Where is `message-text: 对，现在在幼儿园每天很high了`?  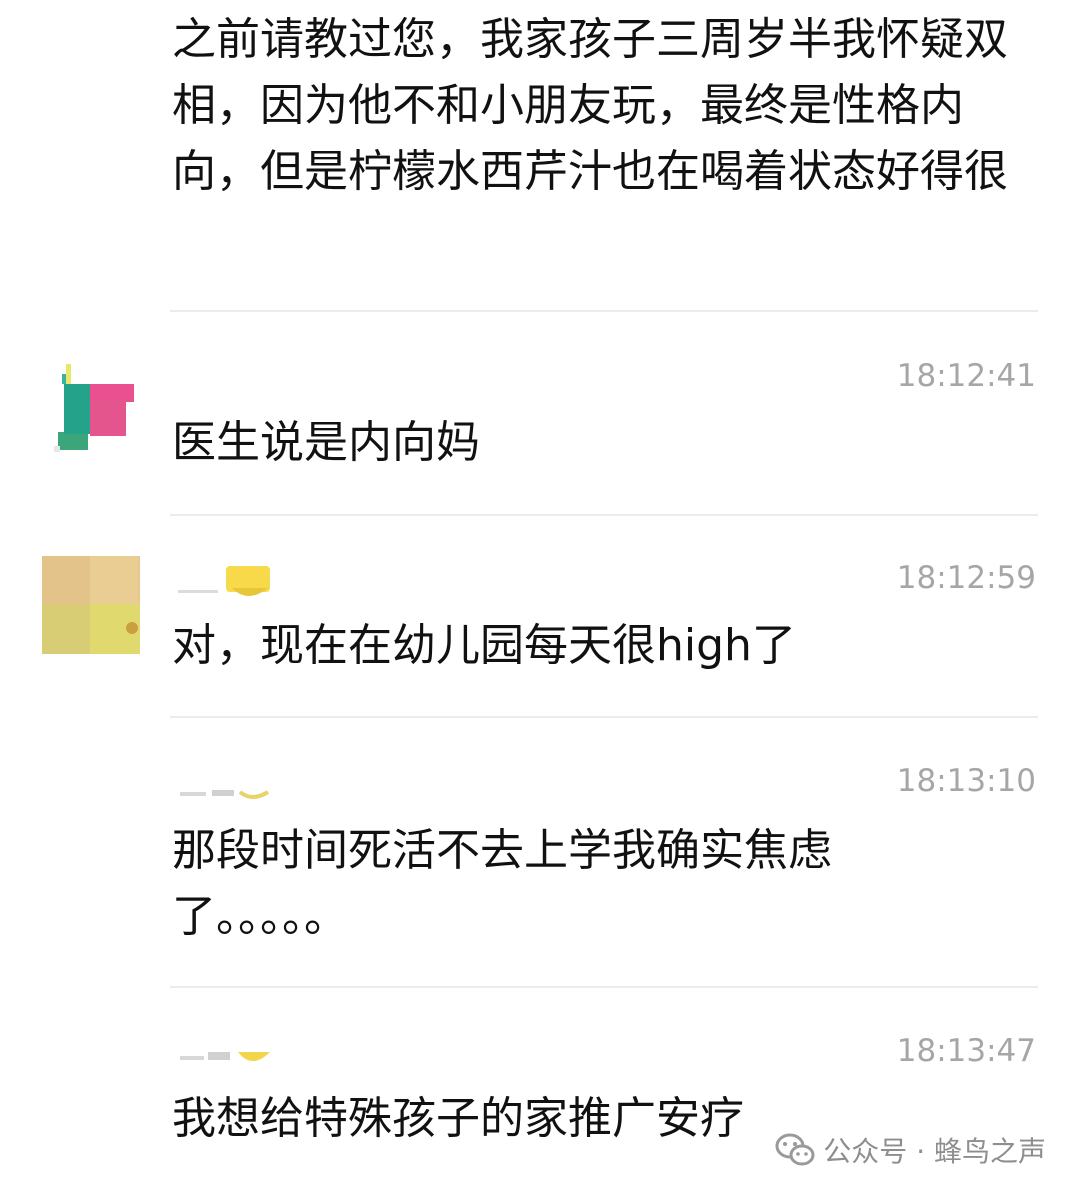
message-text: 对，现在在幼儿园每天很high了 is located at coordinates (484, 645).